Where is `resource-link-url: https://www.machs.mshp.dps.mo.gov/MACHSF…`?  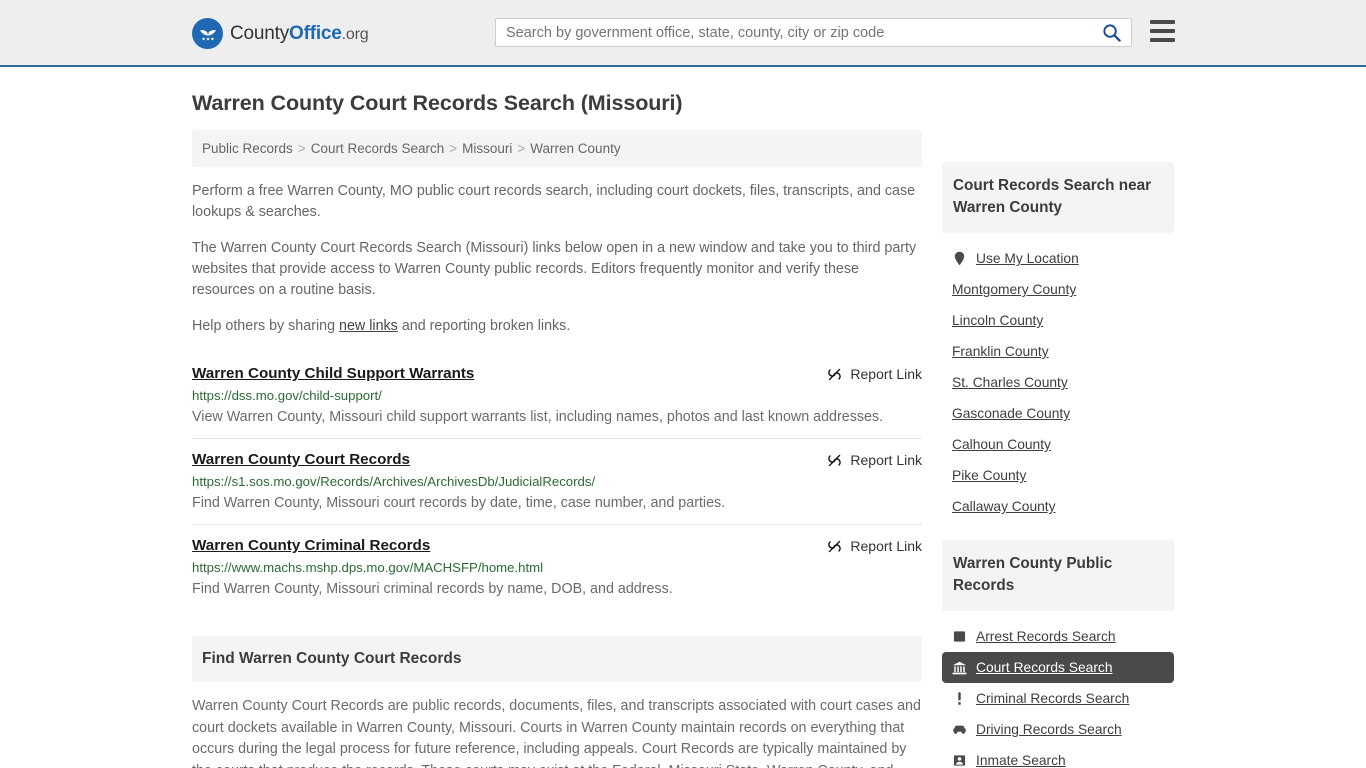
resource-link-url: https://www.machs.mshp.dps.mo.gov/MACHSF… is located at coordinates (368, 567).